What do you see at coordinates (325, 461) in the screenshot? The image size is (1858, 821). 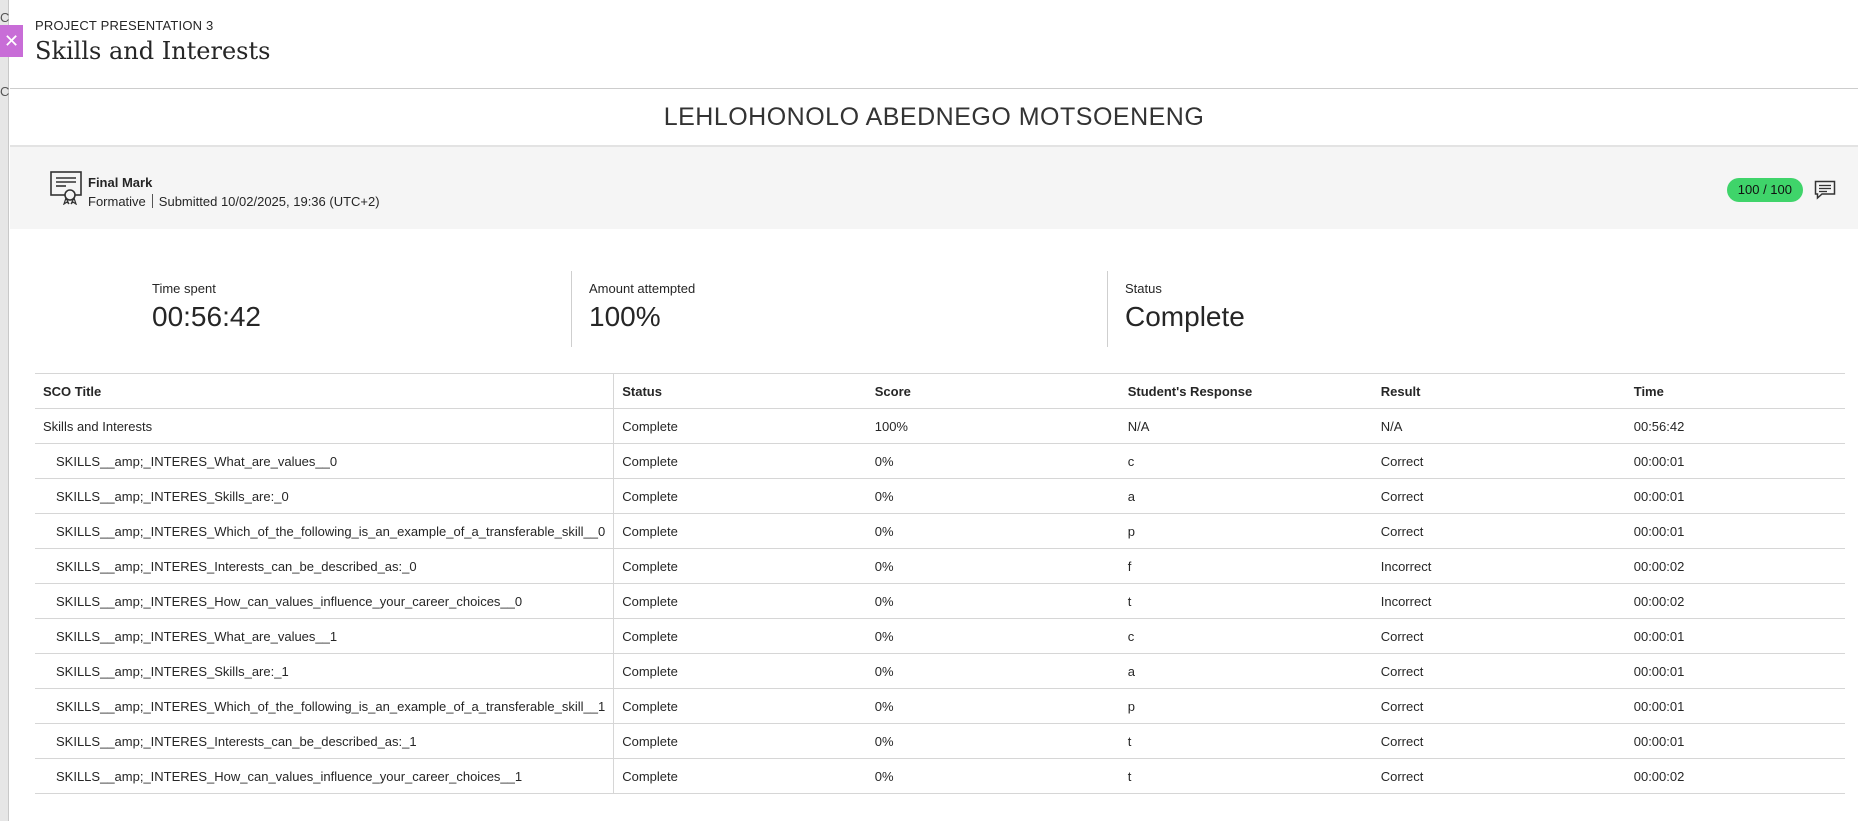 I see `cell-sco-title: SKILLS__amp;_INTERES_What_are_values__0` at bounding box center [325, 461].